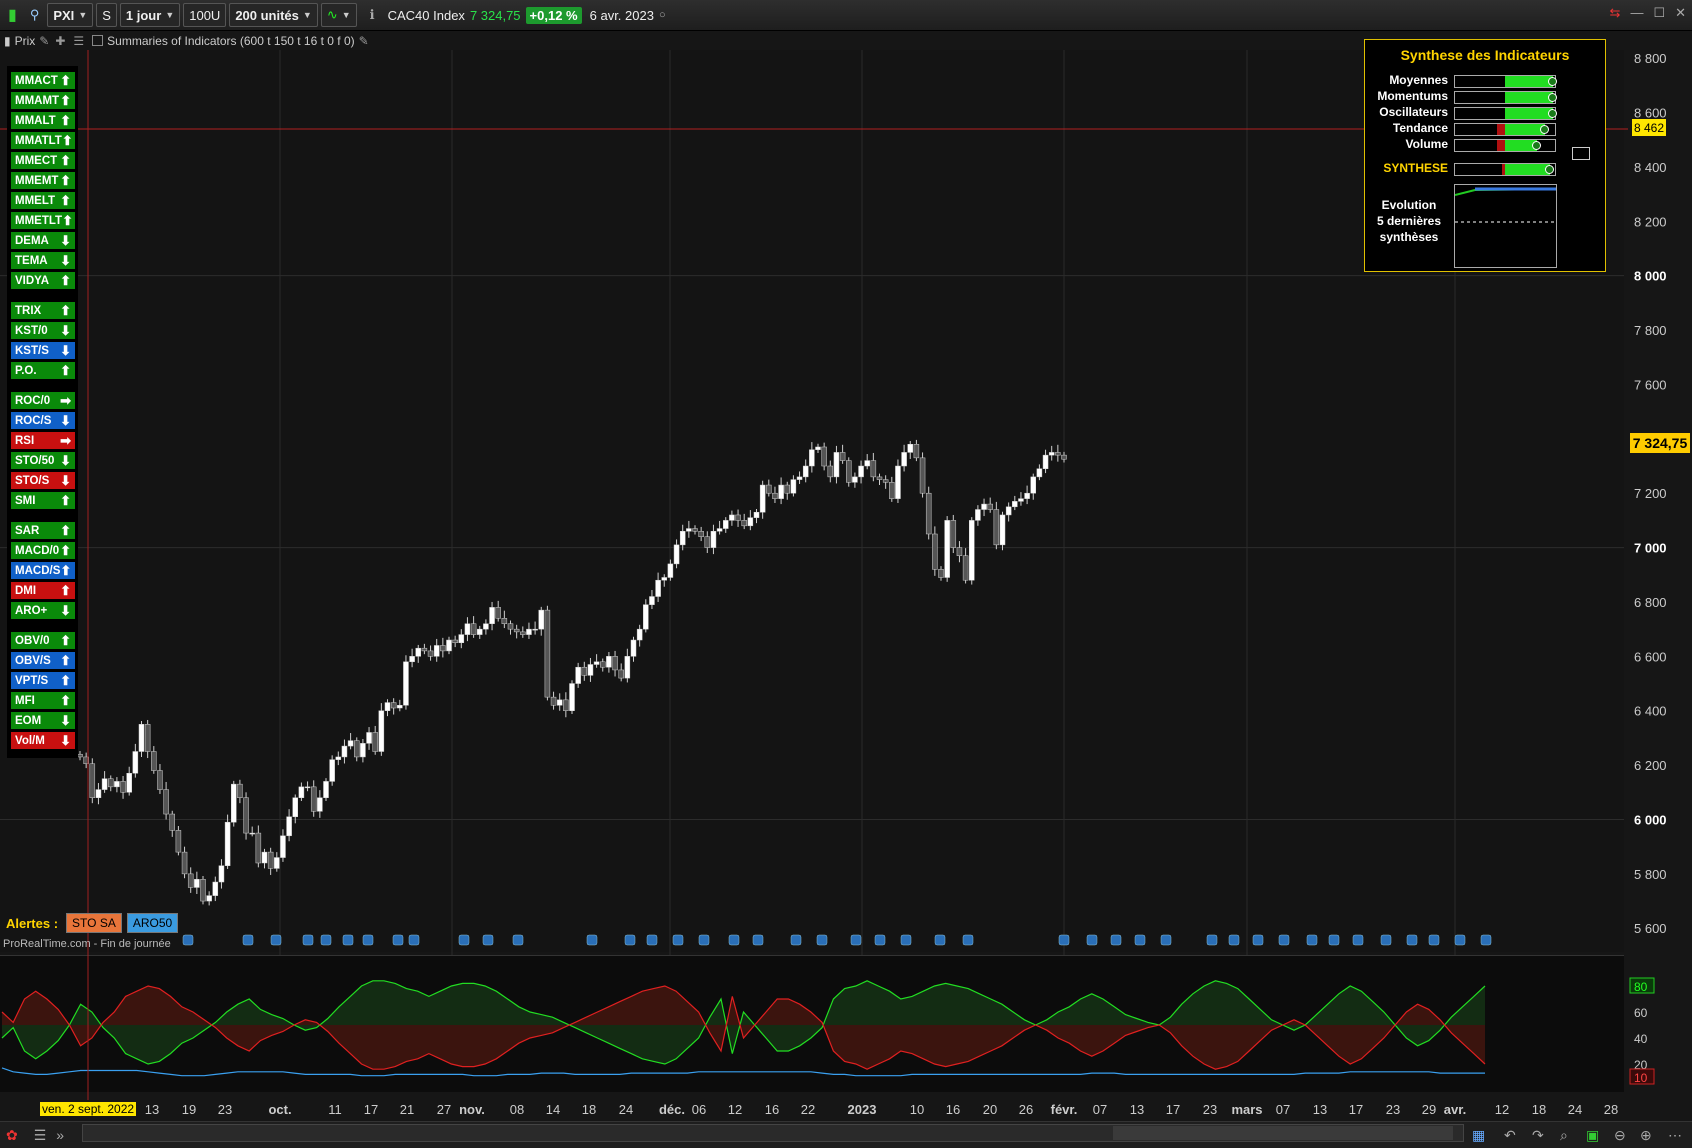 This screenshot has width=1692, height=1148. What do you see at coordinates (43, 280) in the screenshot?
I see `indicator-signal-vidya: VIDYA ⬆` at bounding box center [43, 280].